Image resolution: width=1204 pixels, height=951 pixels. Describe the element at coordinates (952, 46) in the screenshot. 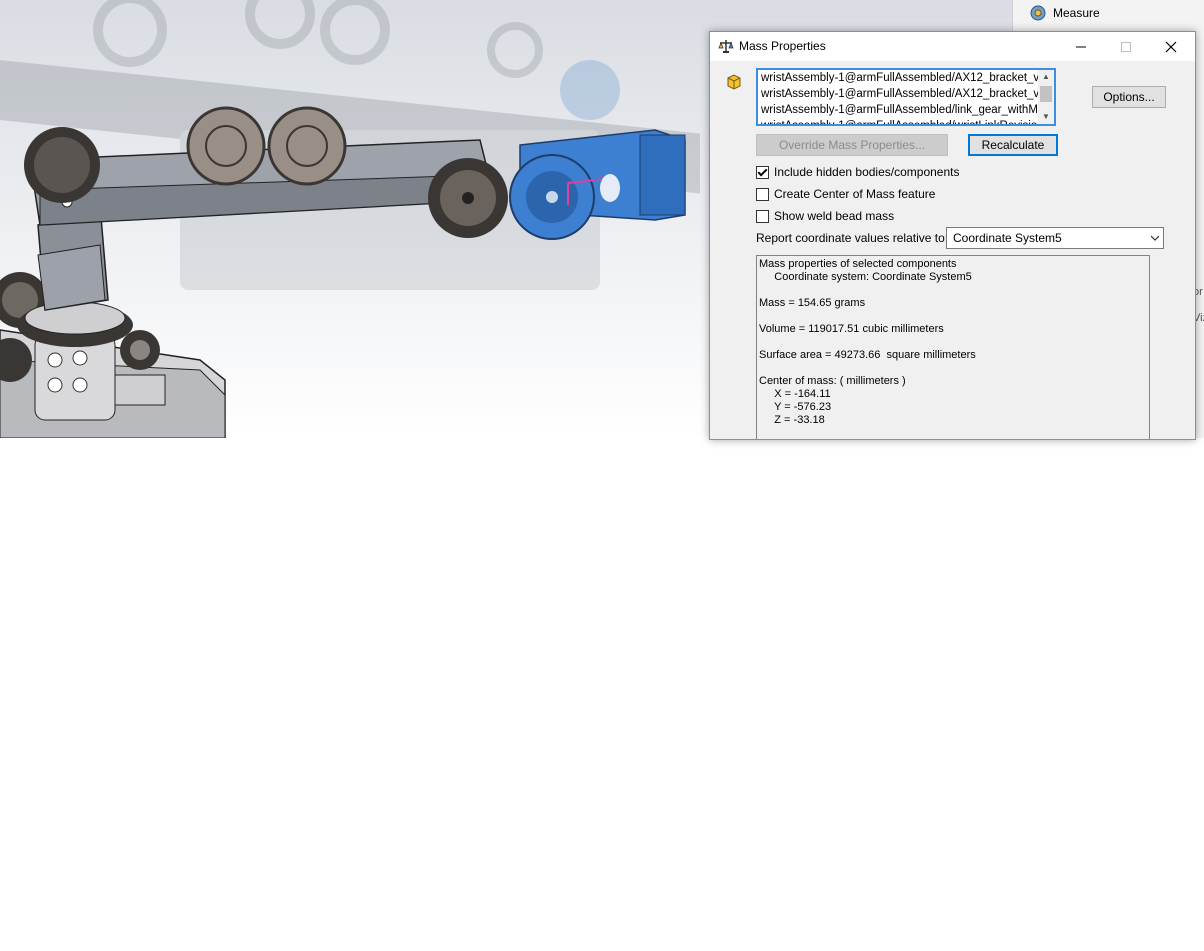

I see `dialog-titlebar: Mass Properties` at that location.